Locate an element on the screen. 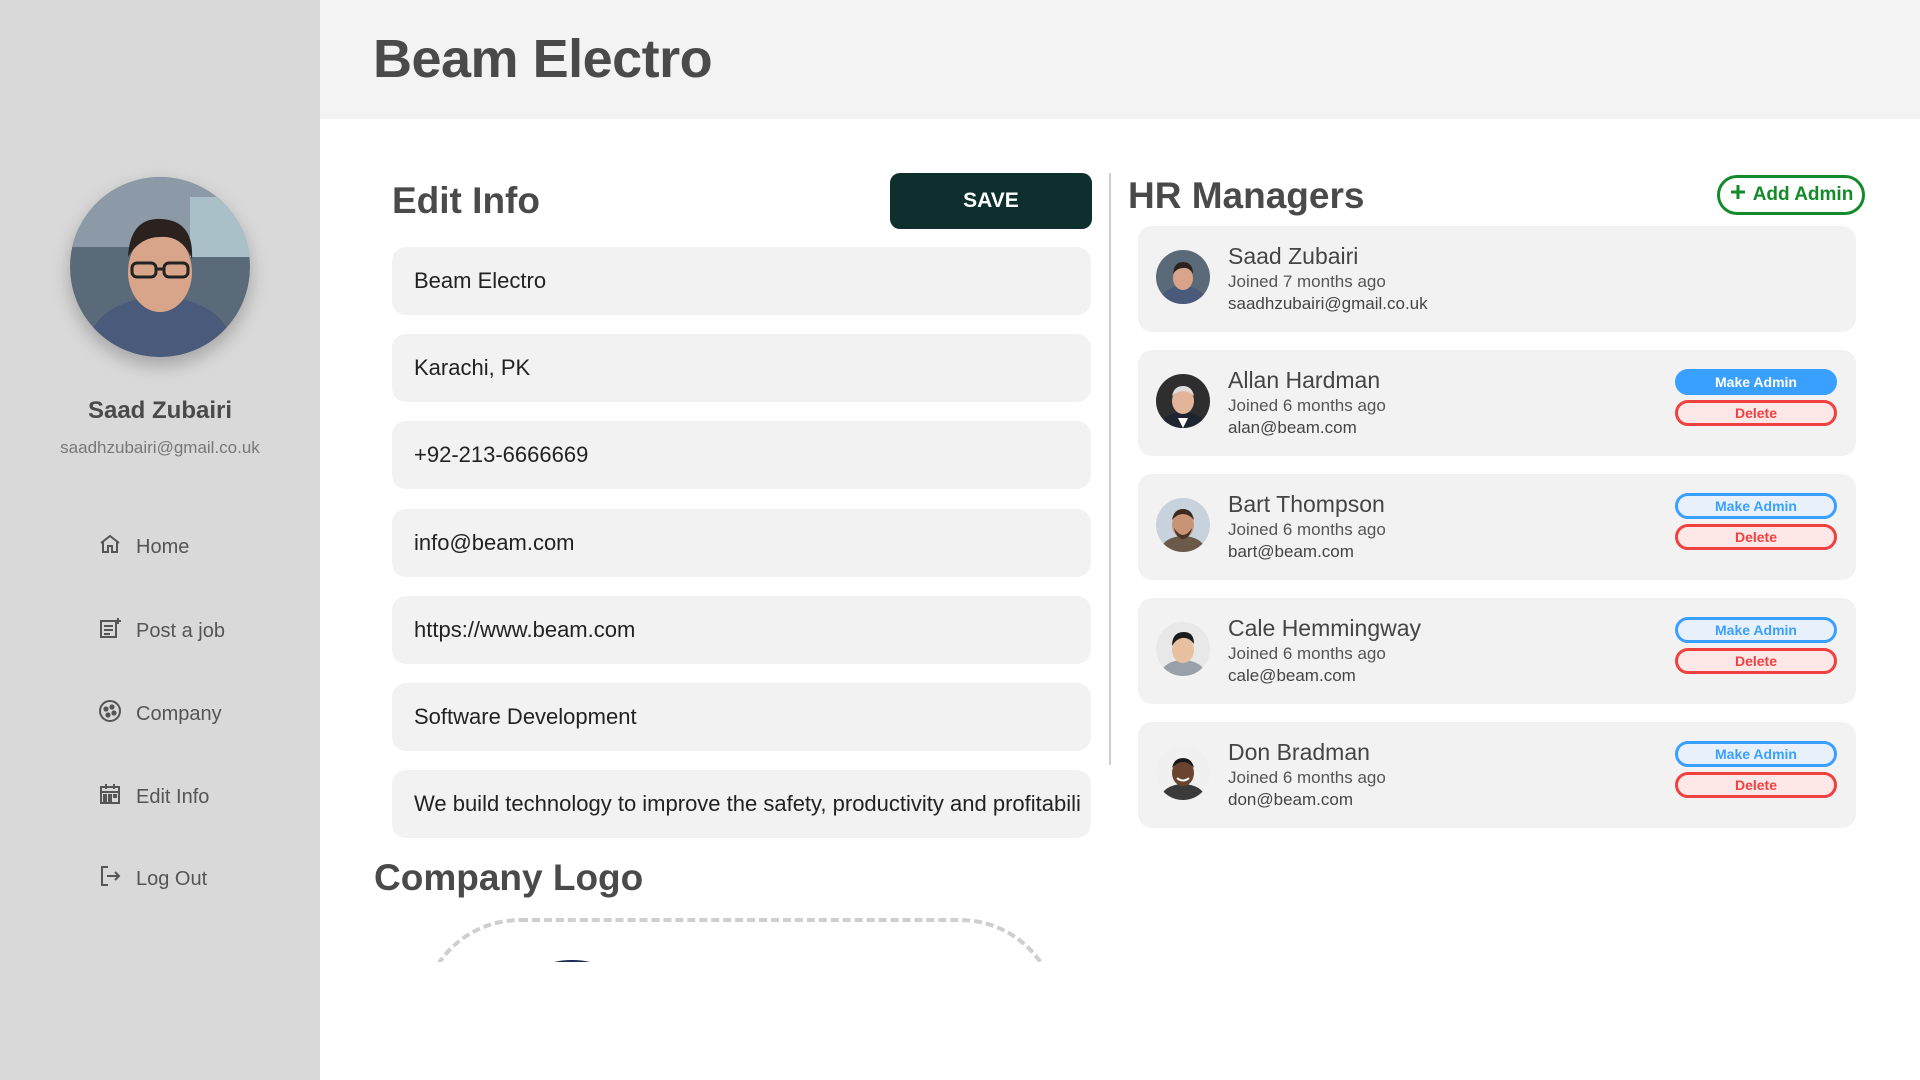 The width and height of the screenshot is (1920, 1080). manager-name: Allan Hardman is located at coordinates (1304, 380).